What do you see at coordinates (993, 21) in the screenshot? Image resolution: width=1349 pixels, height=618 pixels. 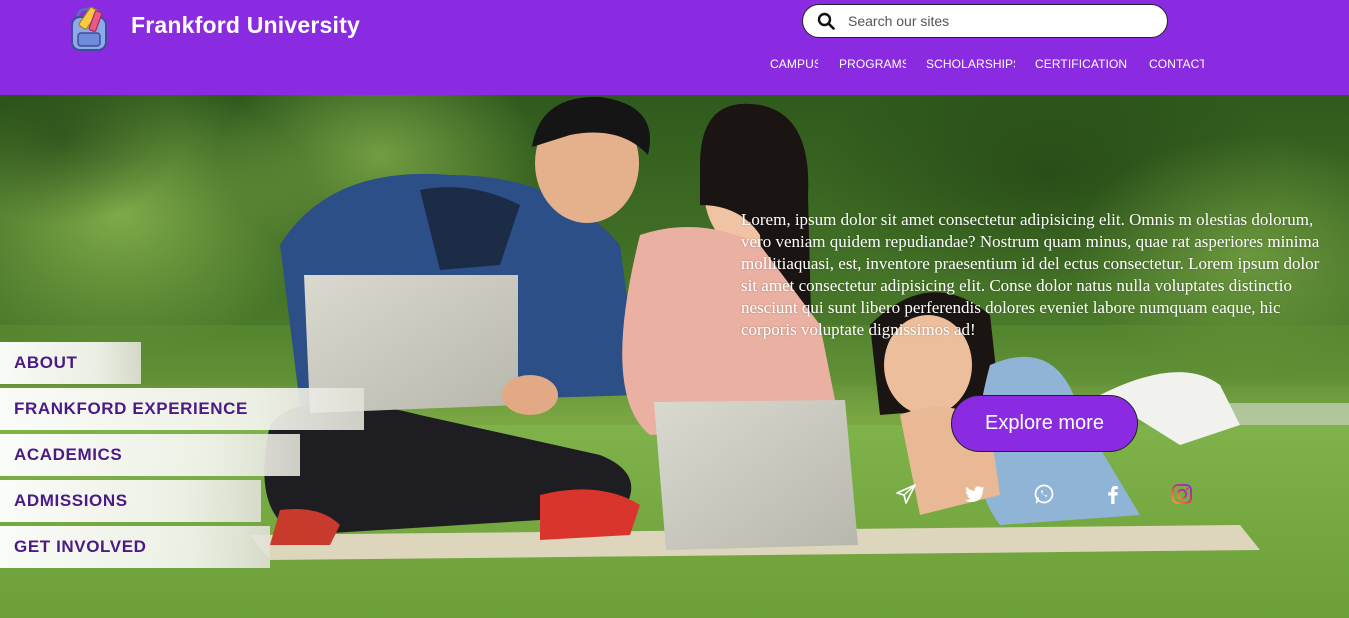 I see `search-input` at bounding box center [993, 21].